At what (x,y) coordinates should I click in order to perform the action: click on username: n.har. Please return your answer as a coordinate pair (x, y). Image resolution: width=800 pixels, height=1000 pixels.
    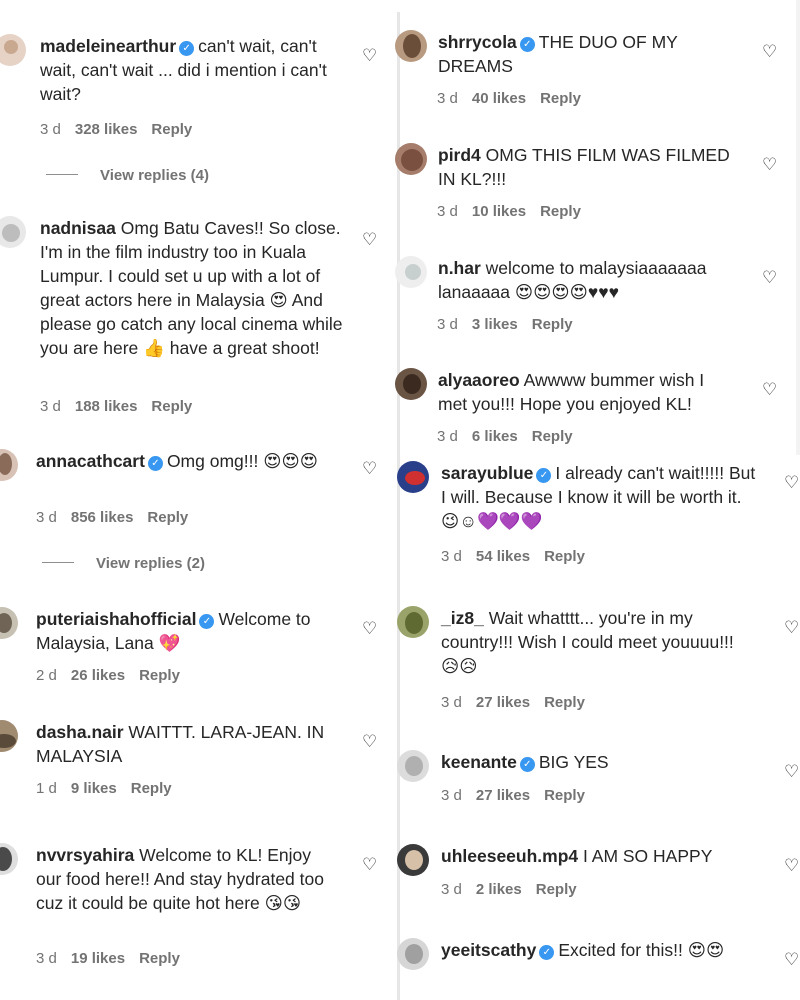
    Looking at the image, I should click on (459, 268).